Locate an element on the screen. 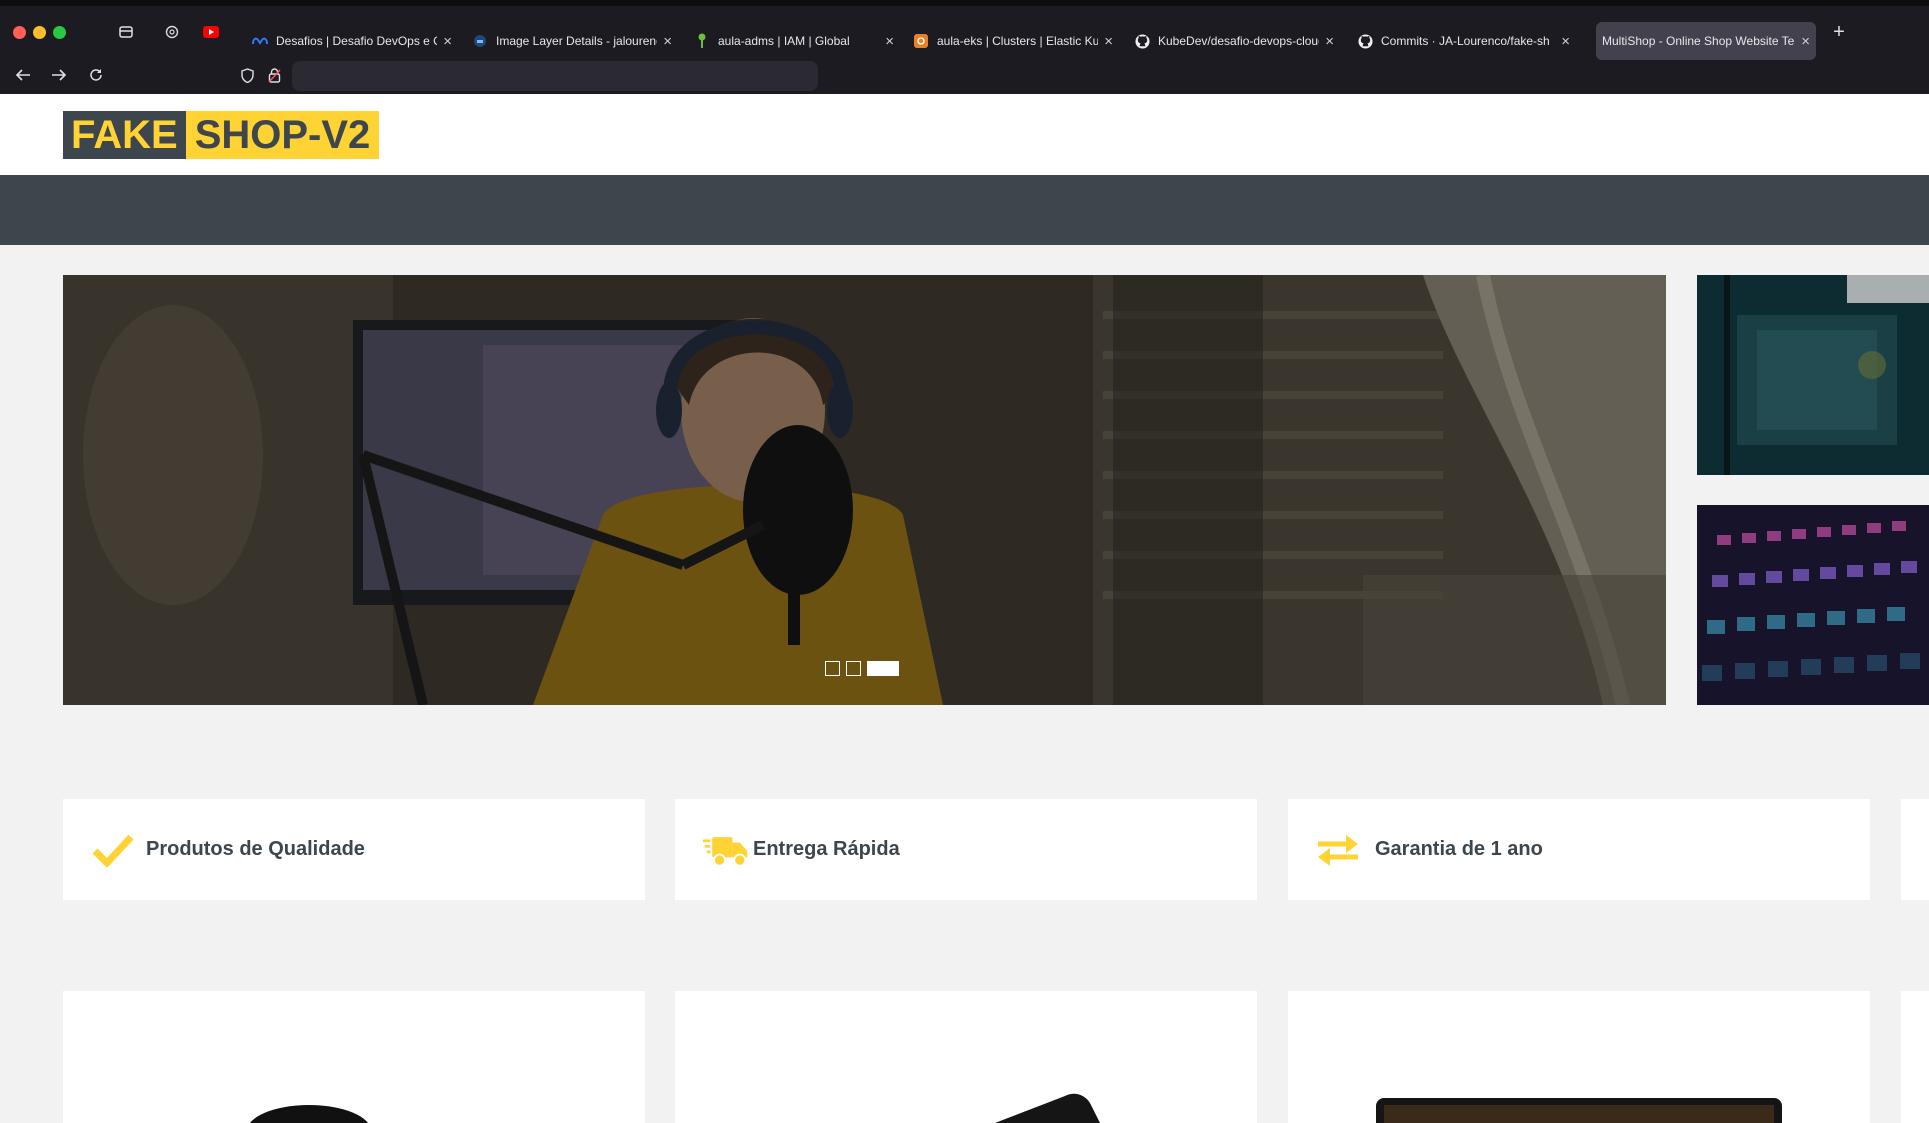 The width and height of the screenshot is (1929, 1123). product-image-laptop is located at coordinates (1579, 1110).